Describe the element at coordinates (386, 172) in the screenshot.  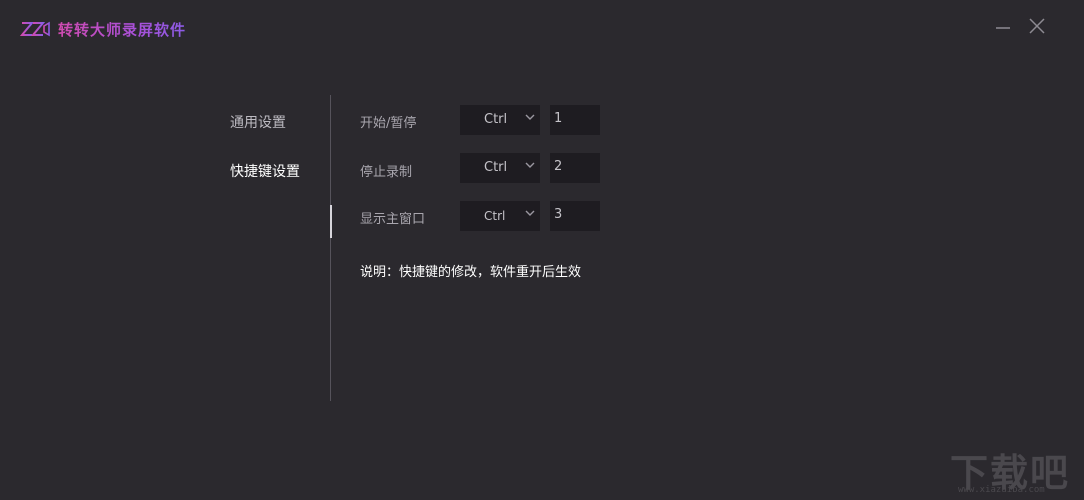
I see `hotkey-label-stop-record: 停止录制` at that location.